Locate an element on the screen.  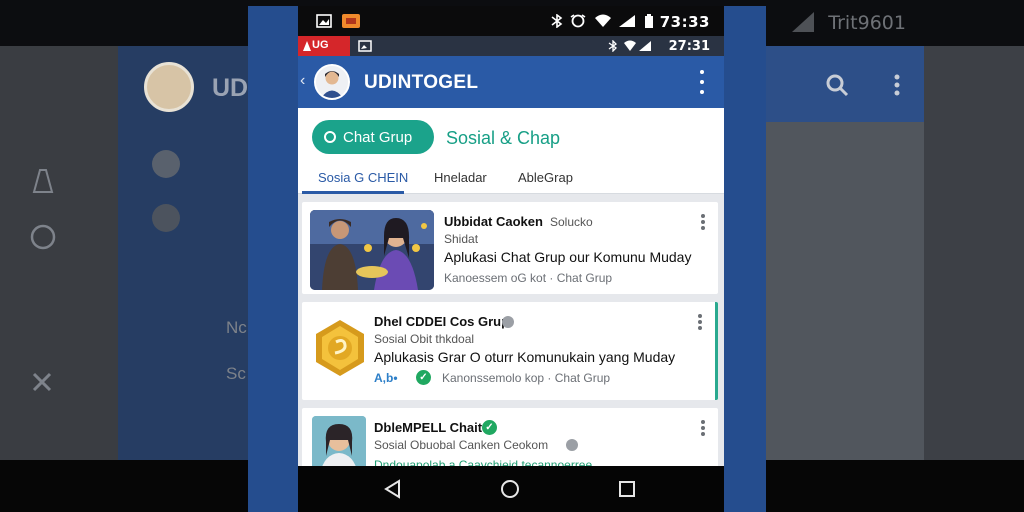
app-title: UDINTOGEL is located at coordinates (421, 82).